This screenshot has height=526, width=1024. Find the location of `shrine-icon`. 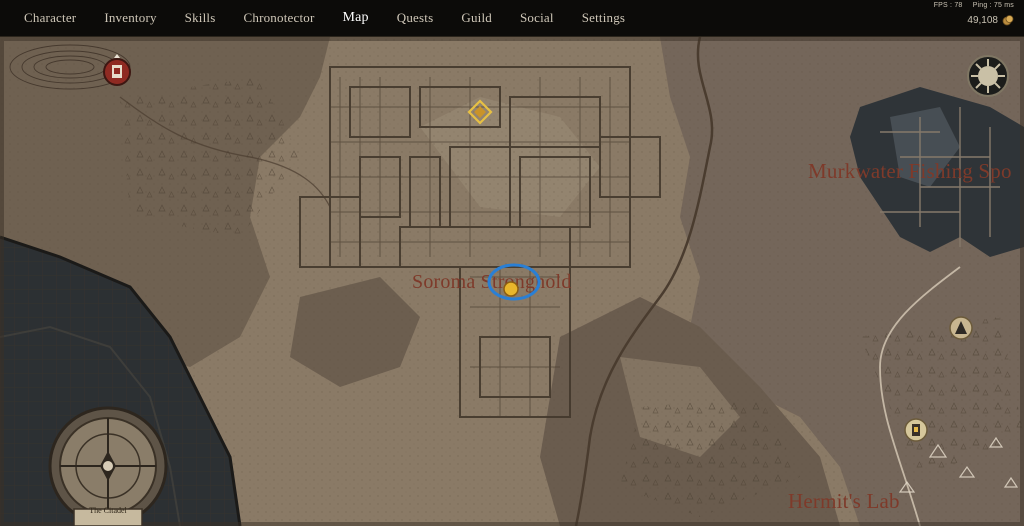

shrine-icon is located at coordinates (961, 328).